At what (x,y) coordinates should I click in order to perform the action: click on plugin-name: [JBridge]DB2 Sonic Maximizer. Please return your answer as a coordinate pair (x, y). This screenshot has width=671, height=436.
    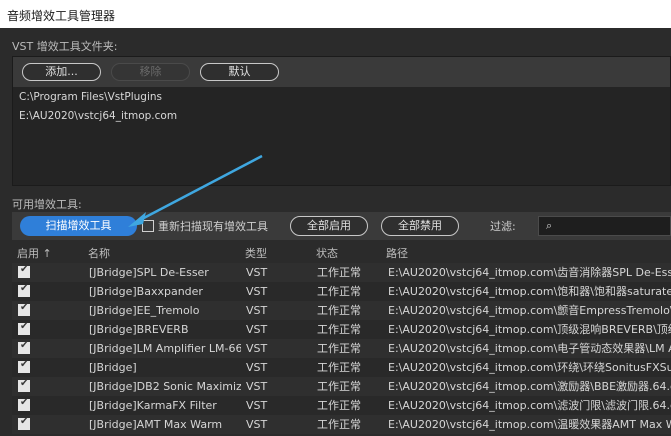
    Looking at the image, I should click on (165, 386).